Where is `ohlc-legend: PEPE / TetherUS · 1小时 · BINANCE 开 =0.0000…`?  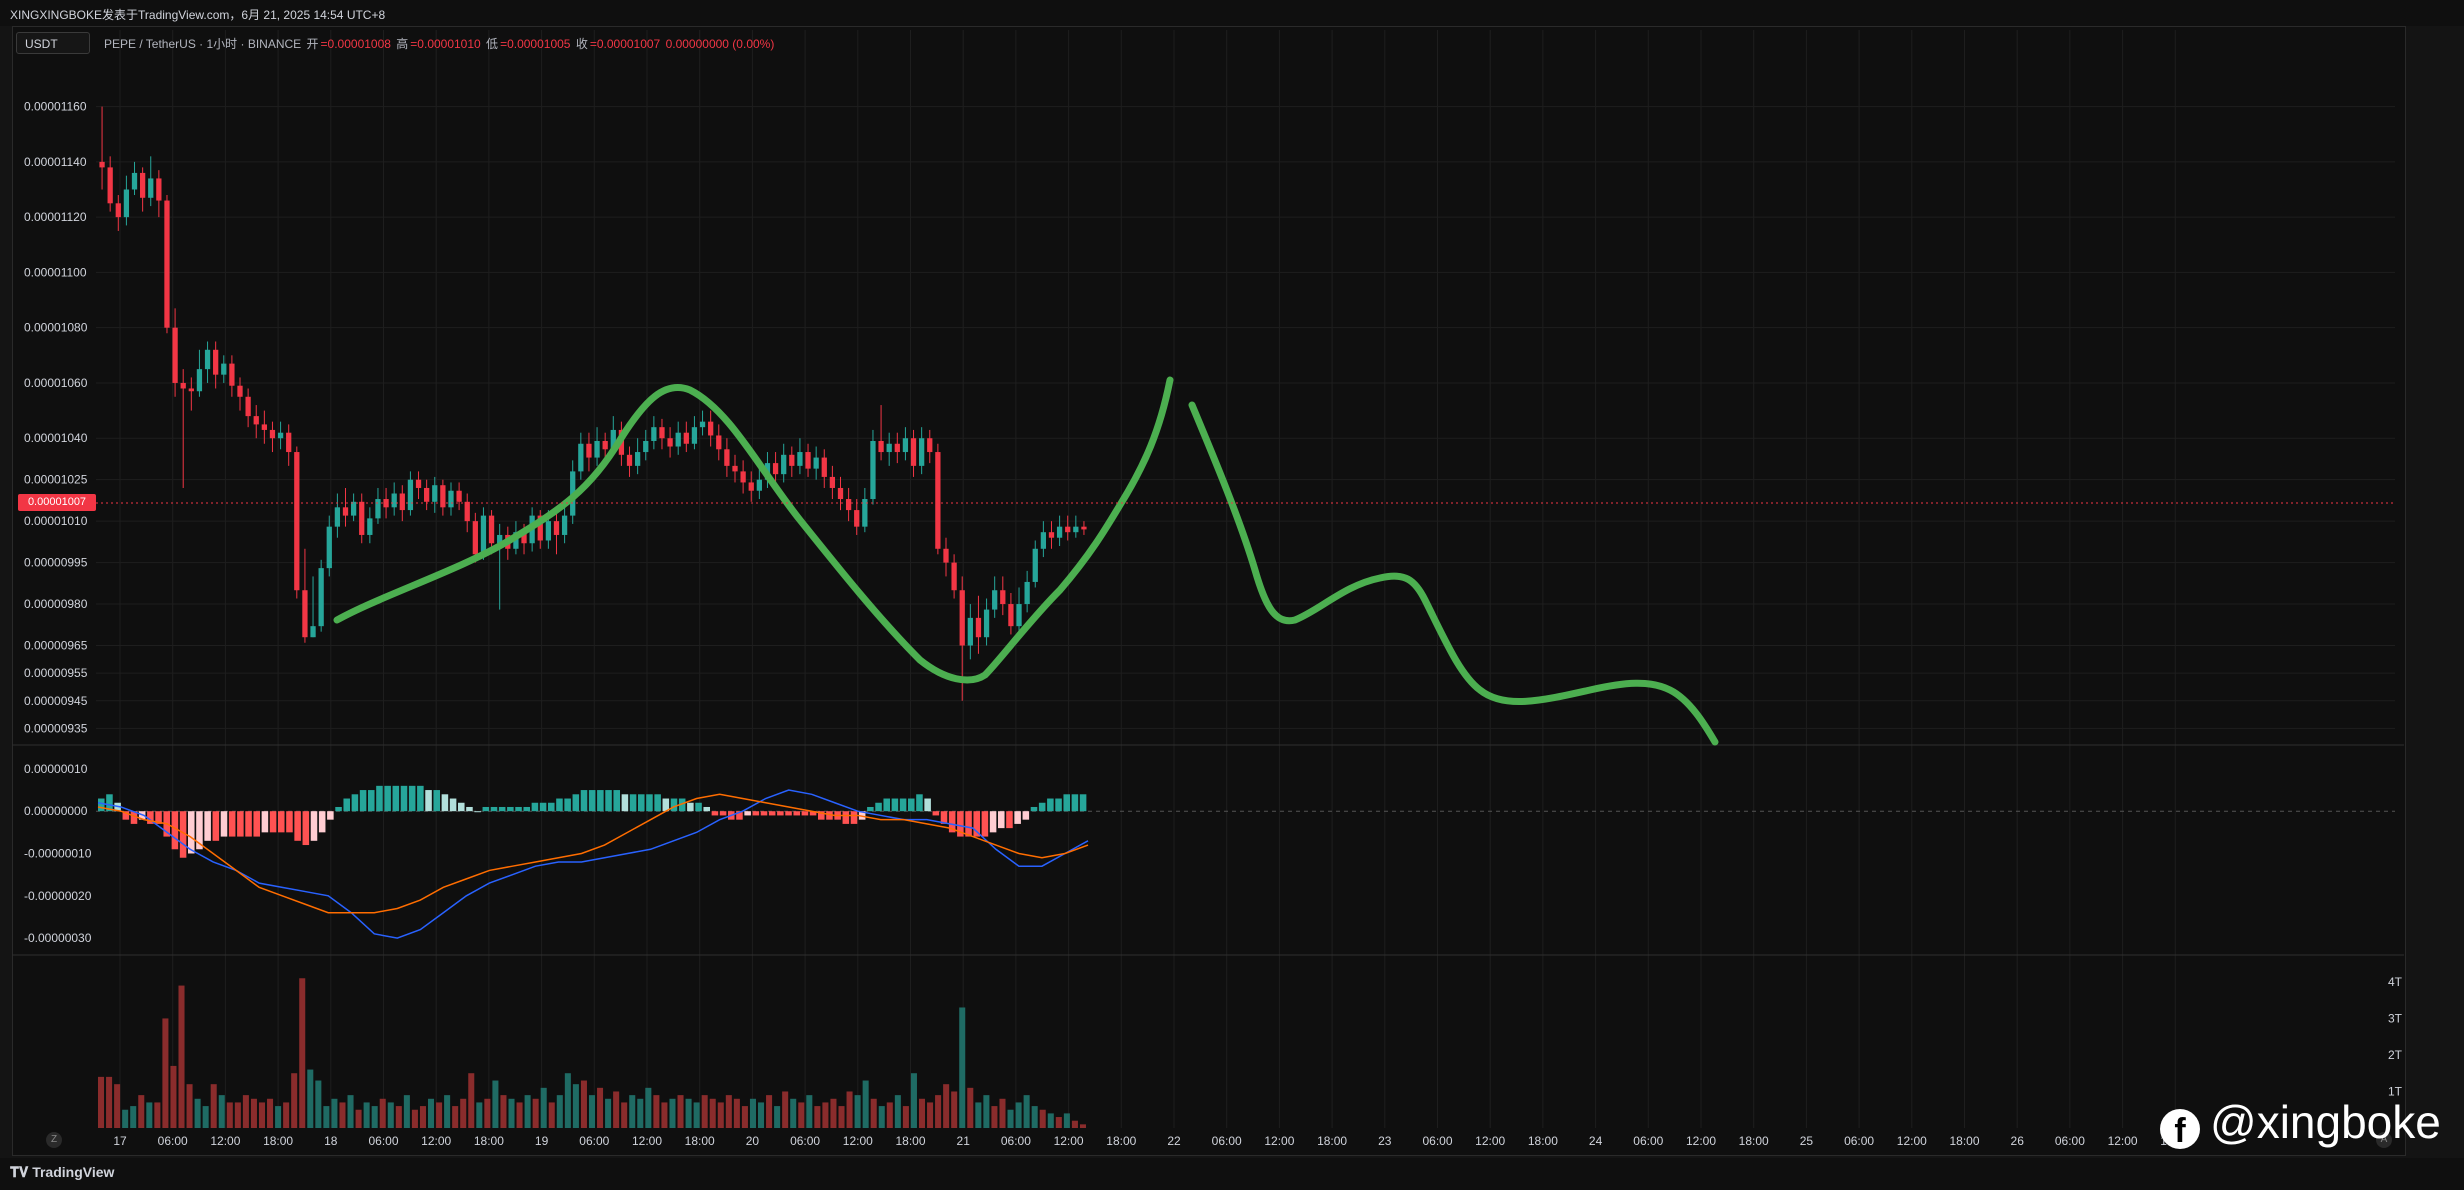
ohlc-legend: PEPE / TetherUS · 1小时 · BINANCE 开 =0.0000… is located at coordinates (440, 43).